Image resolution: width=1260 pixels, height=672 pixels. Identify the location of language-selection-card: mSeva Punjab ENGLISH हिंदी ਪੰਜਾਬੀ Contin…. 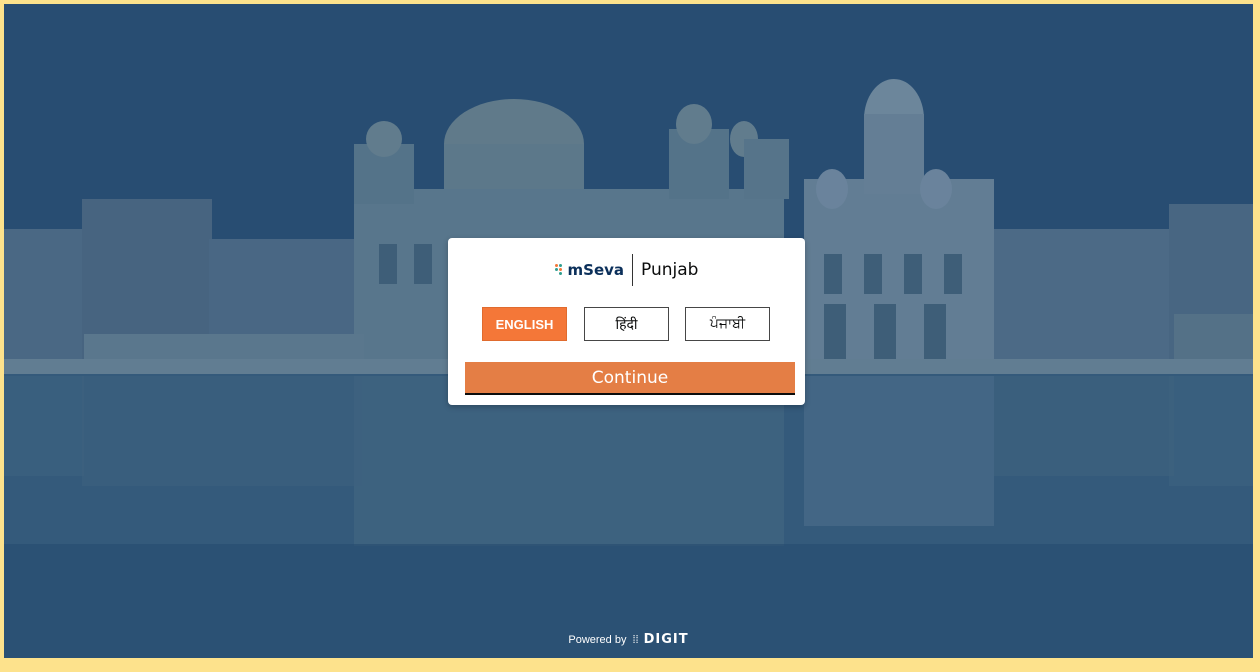
(626, 321).